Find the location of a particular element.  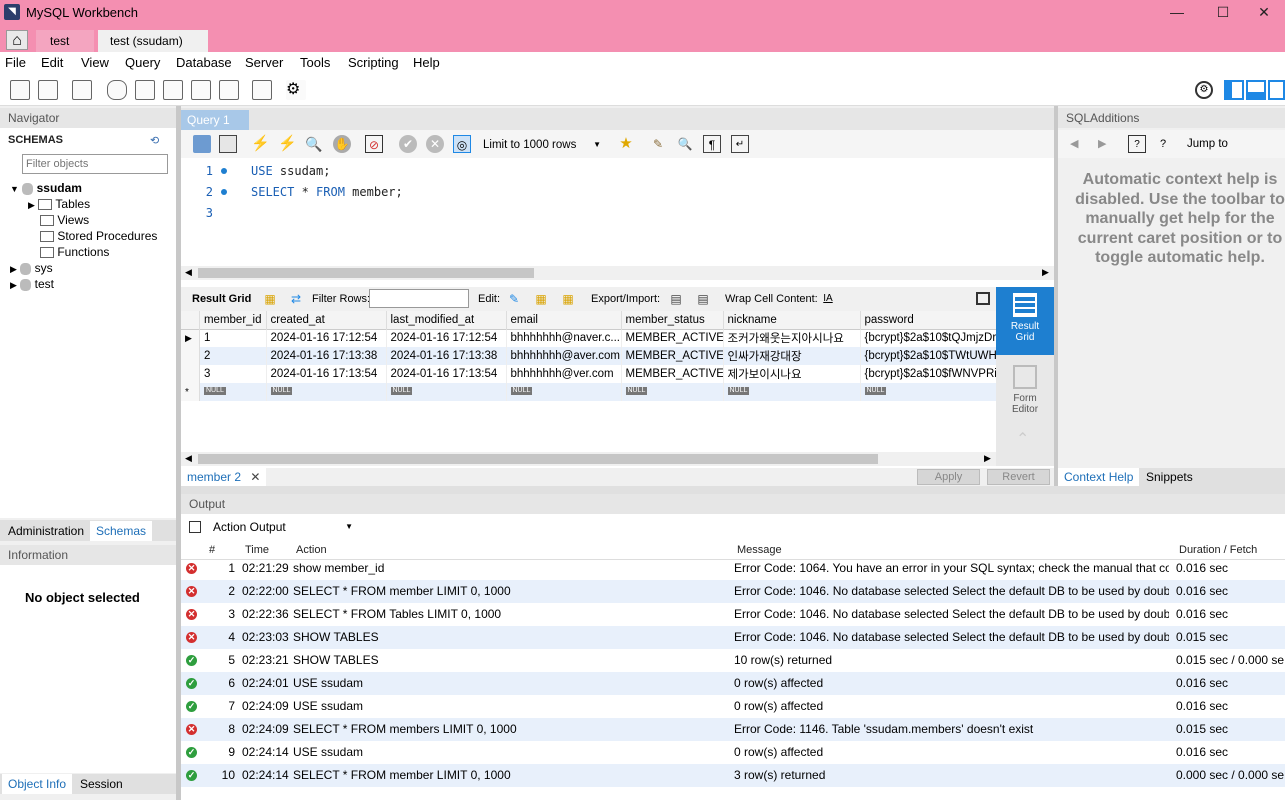

result-cell: {bcrypt}$2a$10$TWtUWHx is located at coordinates (927, 356).